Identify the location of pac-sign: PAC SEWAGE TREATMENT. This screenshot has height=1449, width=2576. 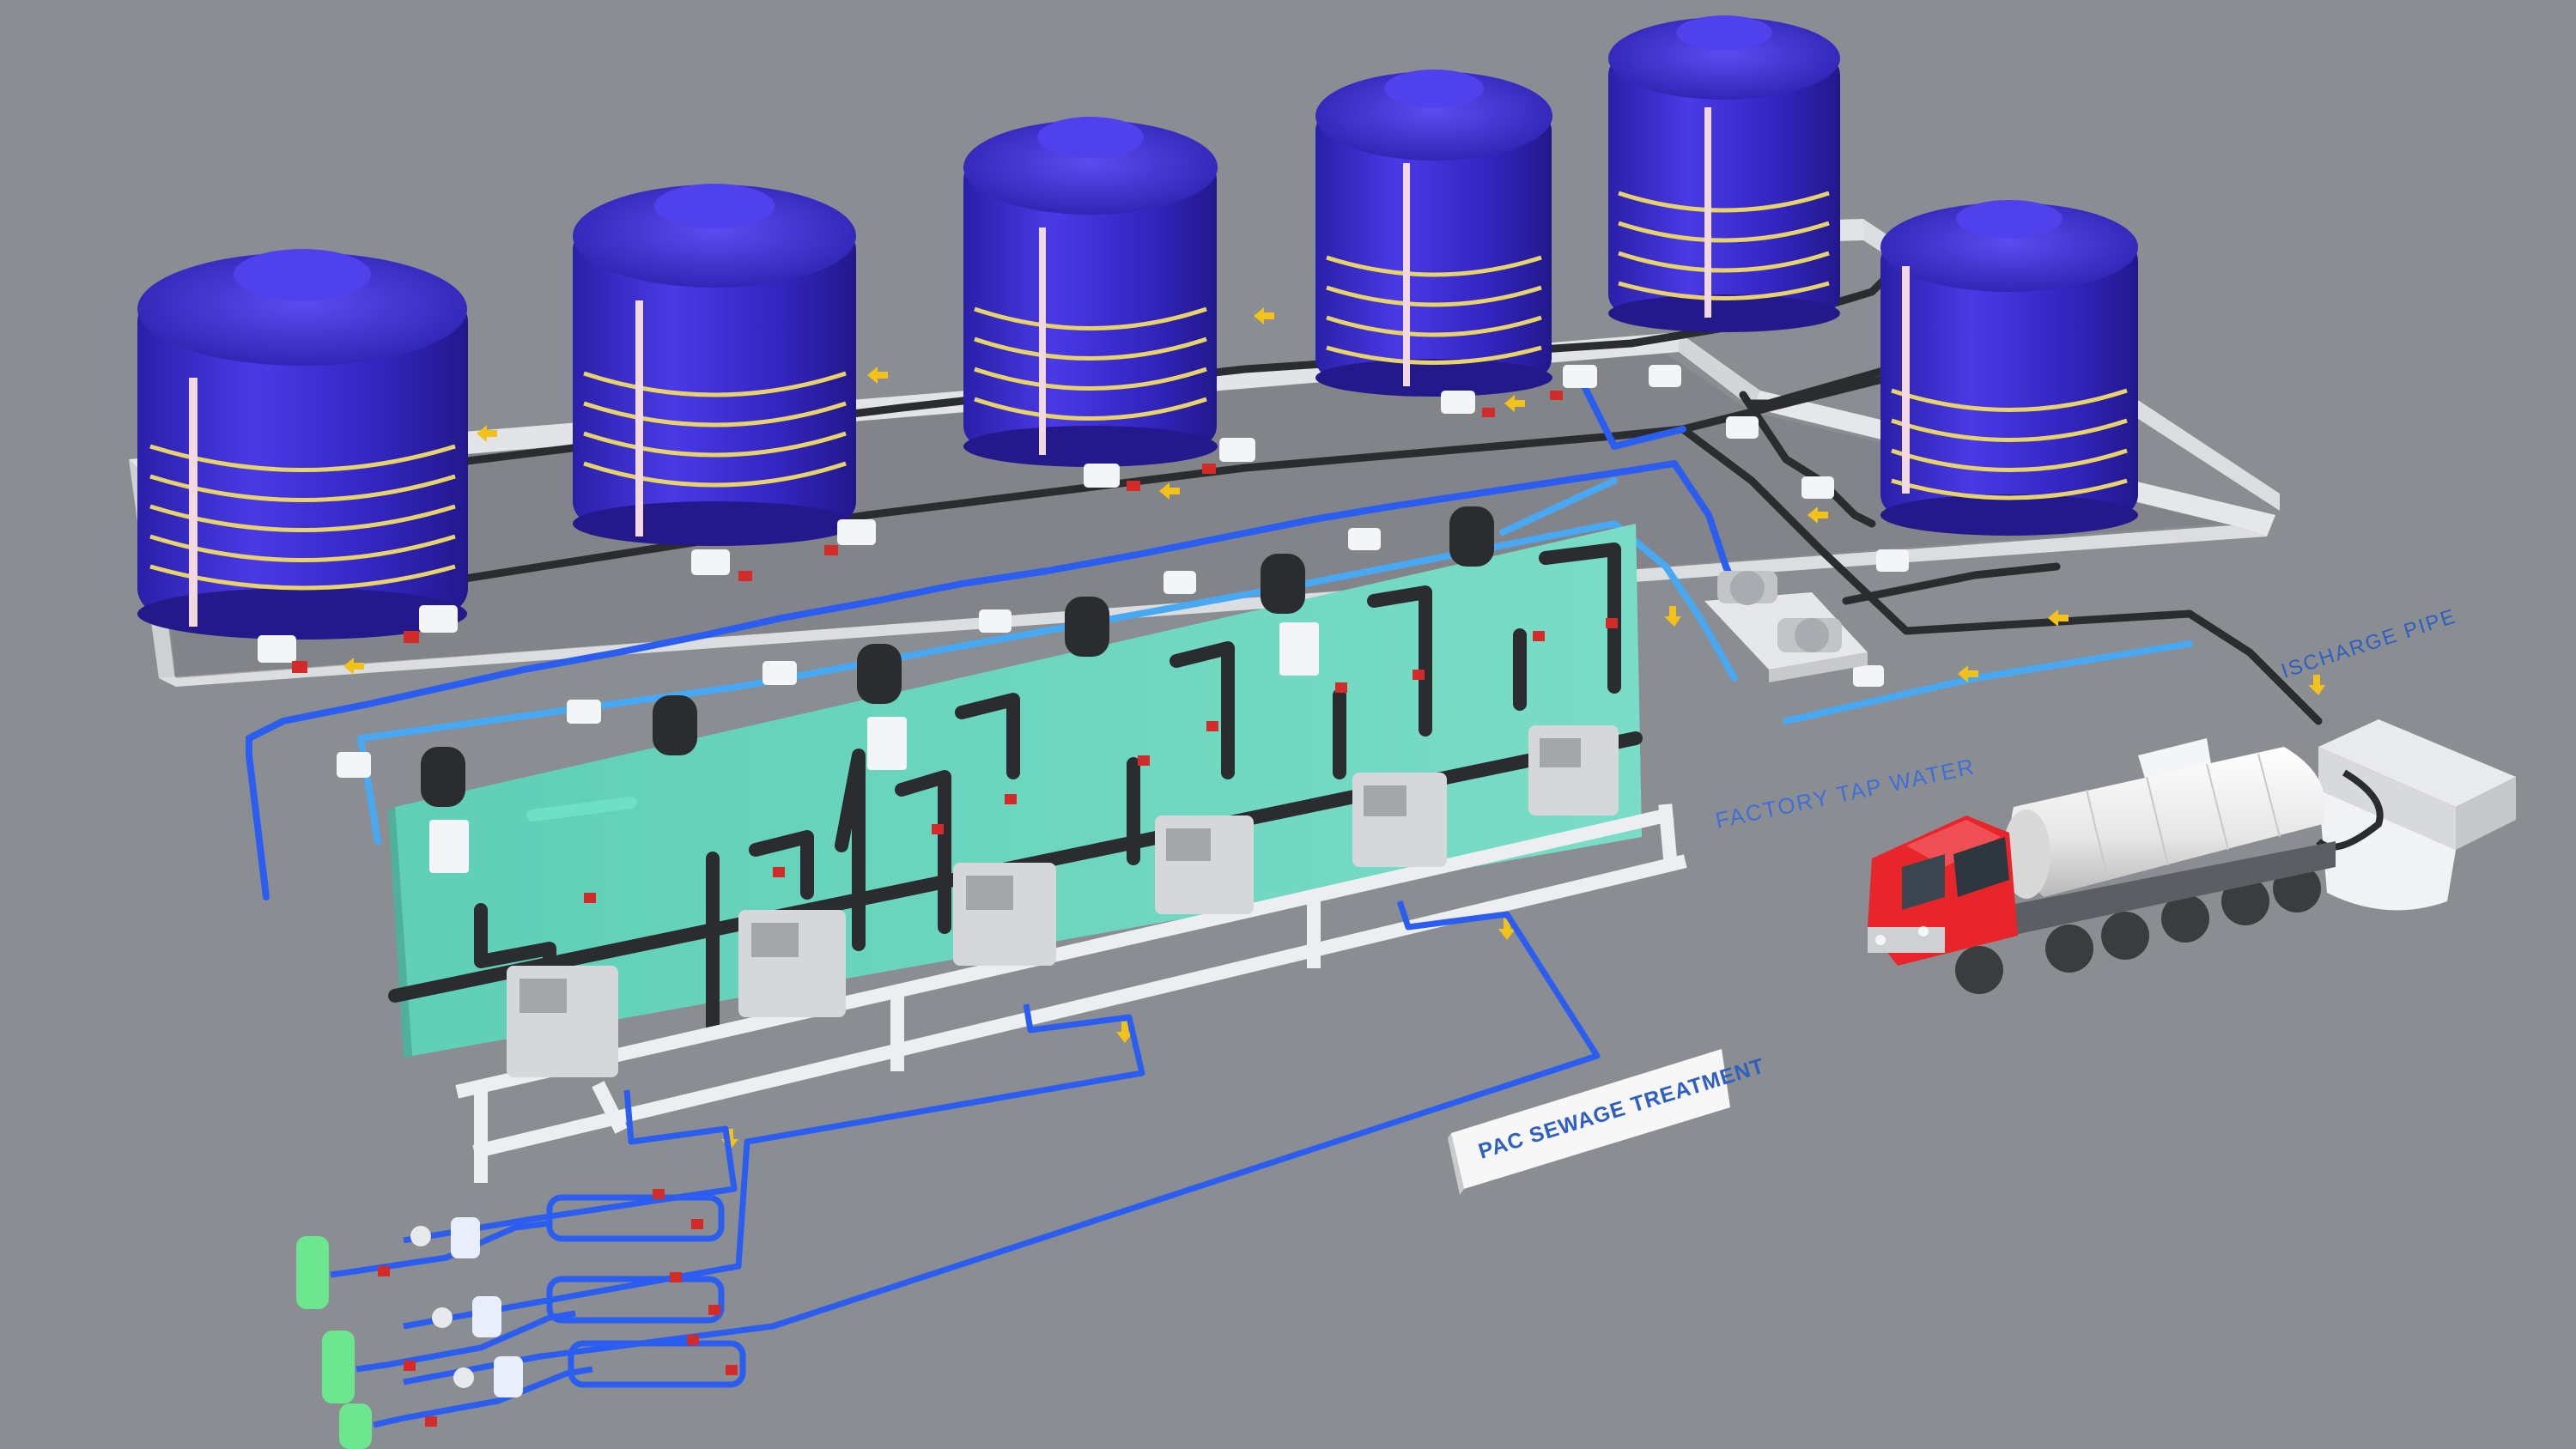
(1608, 1122).